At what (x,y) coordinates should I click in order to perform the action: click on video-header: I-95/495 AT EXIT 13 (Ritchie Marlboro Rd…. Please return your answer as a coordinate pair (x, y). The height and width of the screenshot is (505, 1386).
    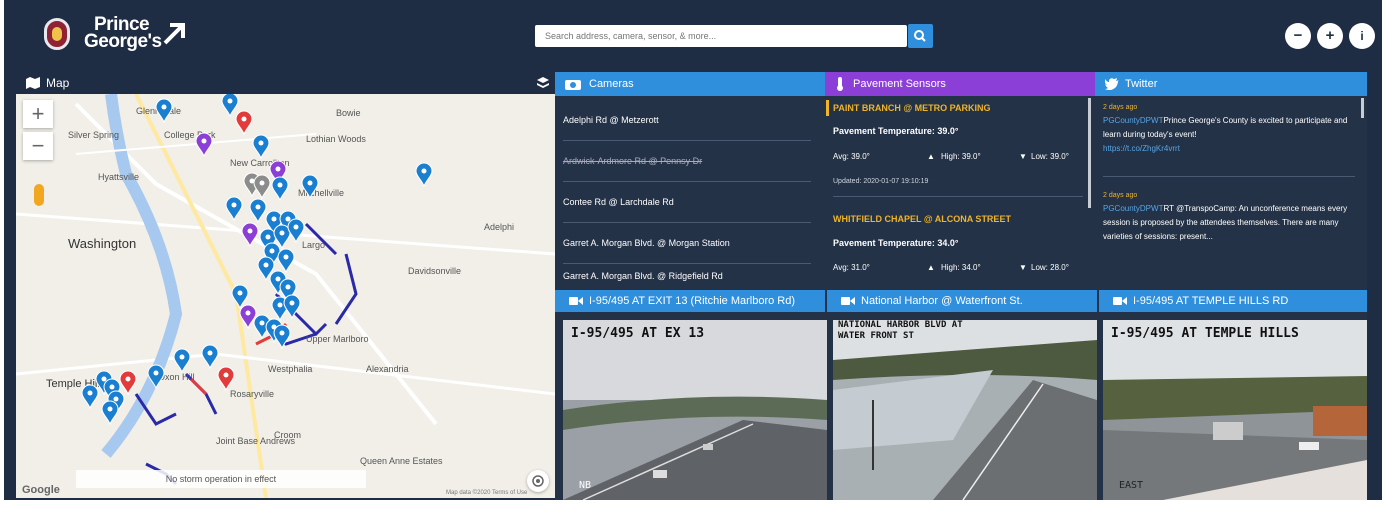
    Looking at the image, I should click on (690, 301).